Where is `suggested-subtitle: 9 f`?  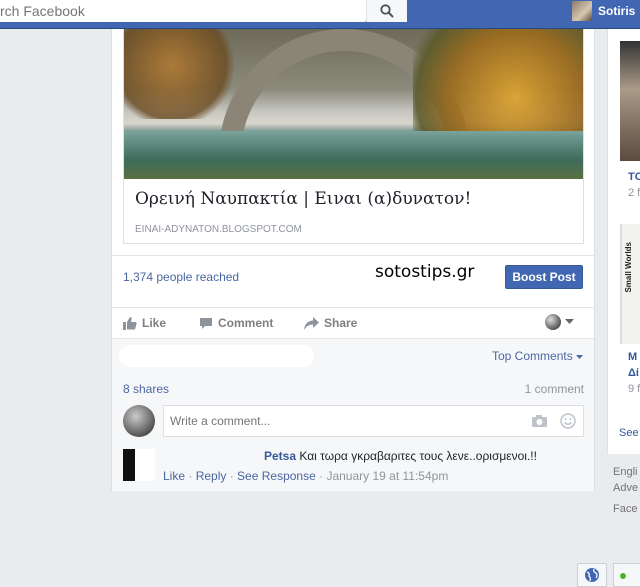 suggested-subtitle: 9 f is located at coordinates (634, 389).